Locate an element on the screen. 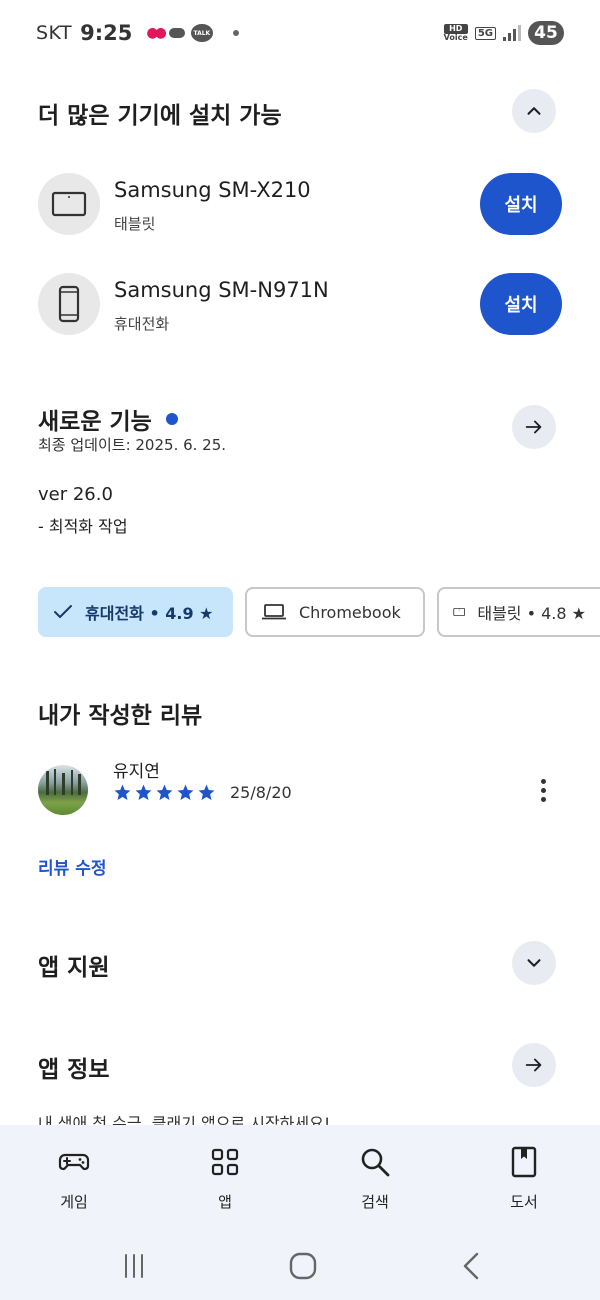 Image resolution: width=600 pixels, height=1300 pixels. book-icon is located at coordinates (524, 1162).